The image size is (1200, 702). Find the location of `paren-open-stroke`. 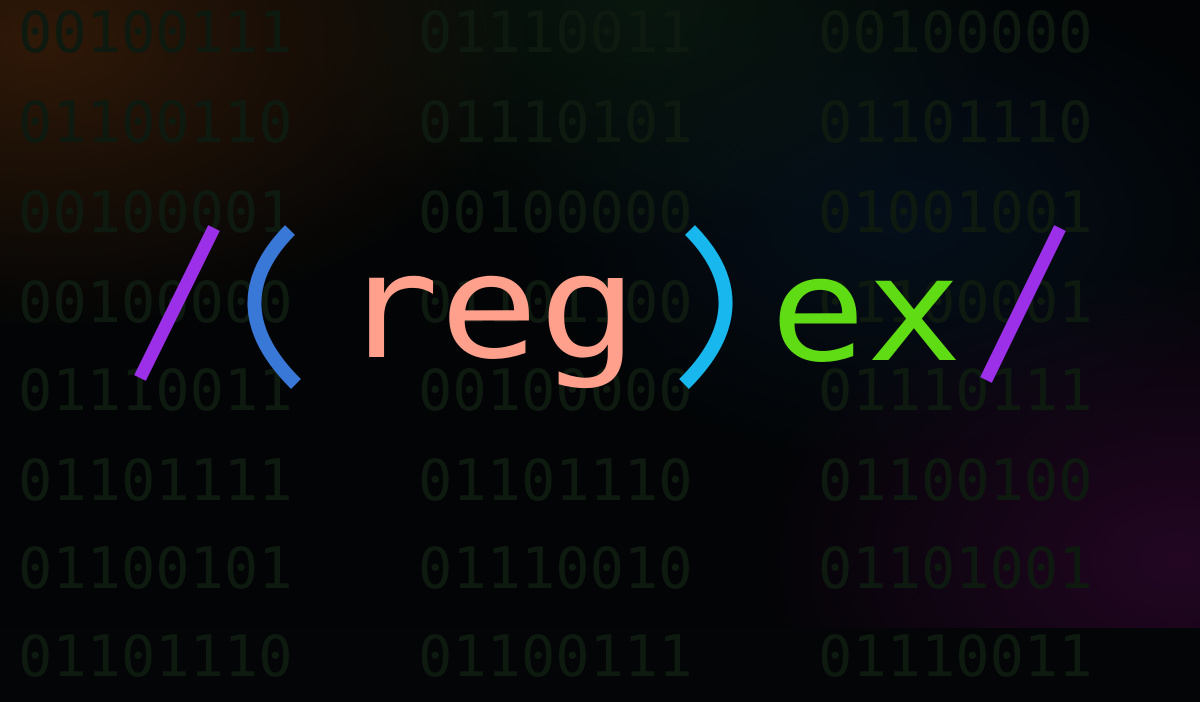

paren-open-stroke is located at coordinates (274, 307).